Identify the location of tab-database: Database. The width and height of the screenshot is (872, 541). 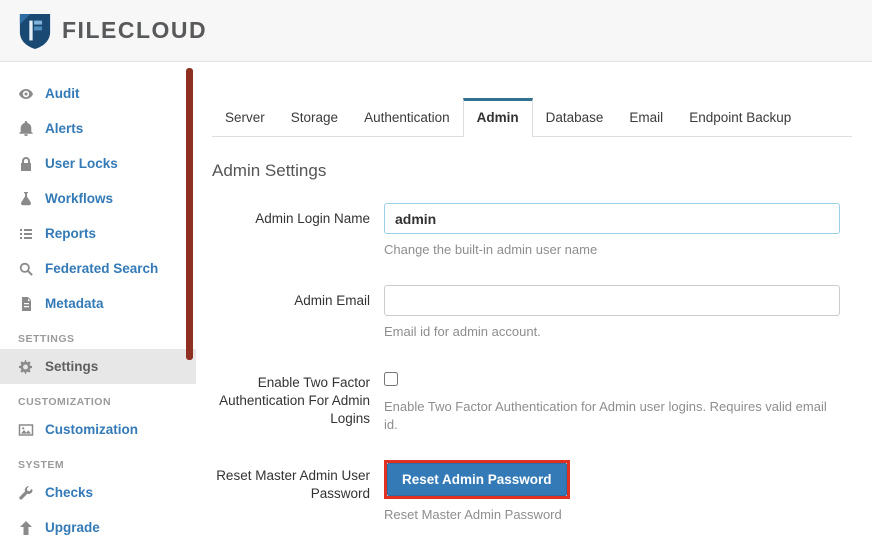
(575, 117).